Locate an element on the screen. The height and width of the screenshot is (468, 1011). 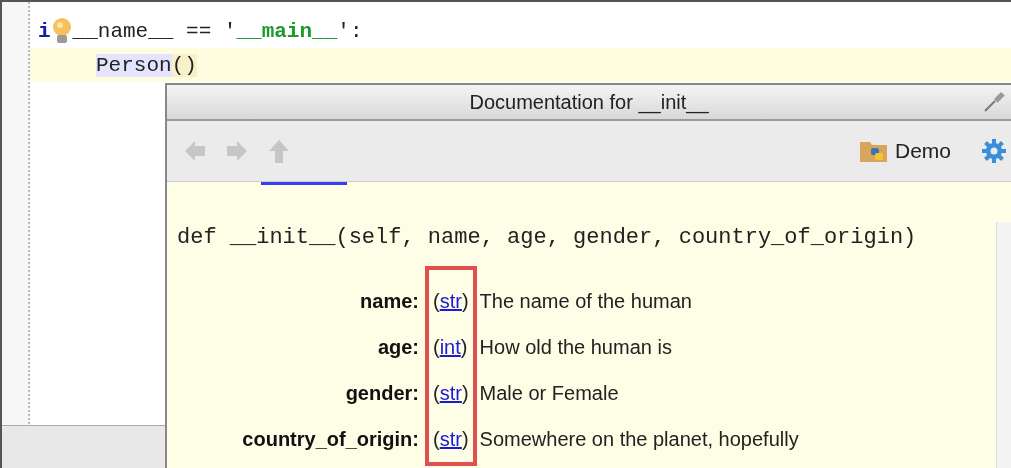
param-name: gender: is located at coordinates (382, 393).